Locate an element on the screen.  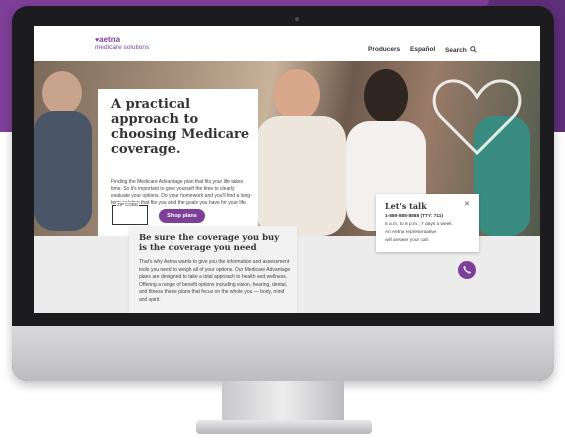
logo-wordmark: ♥aetna is located at coordinates (122, 40).